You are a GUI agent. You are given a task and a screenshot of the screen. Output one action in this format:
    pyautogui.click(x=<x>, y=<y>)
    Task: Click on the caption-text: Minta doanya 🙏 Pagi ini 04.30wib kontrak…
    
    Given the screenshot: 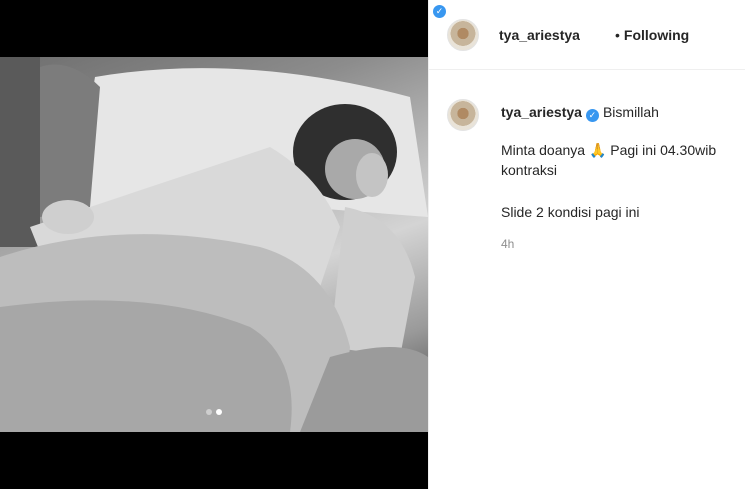 What is the action you would take?
    pyautogui.click(x=623, y=181)
    